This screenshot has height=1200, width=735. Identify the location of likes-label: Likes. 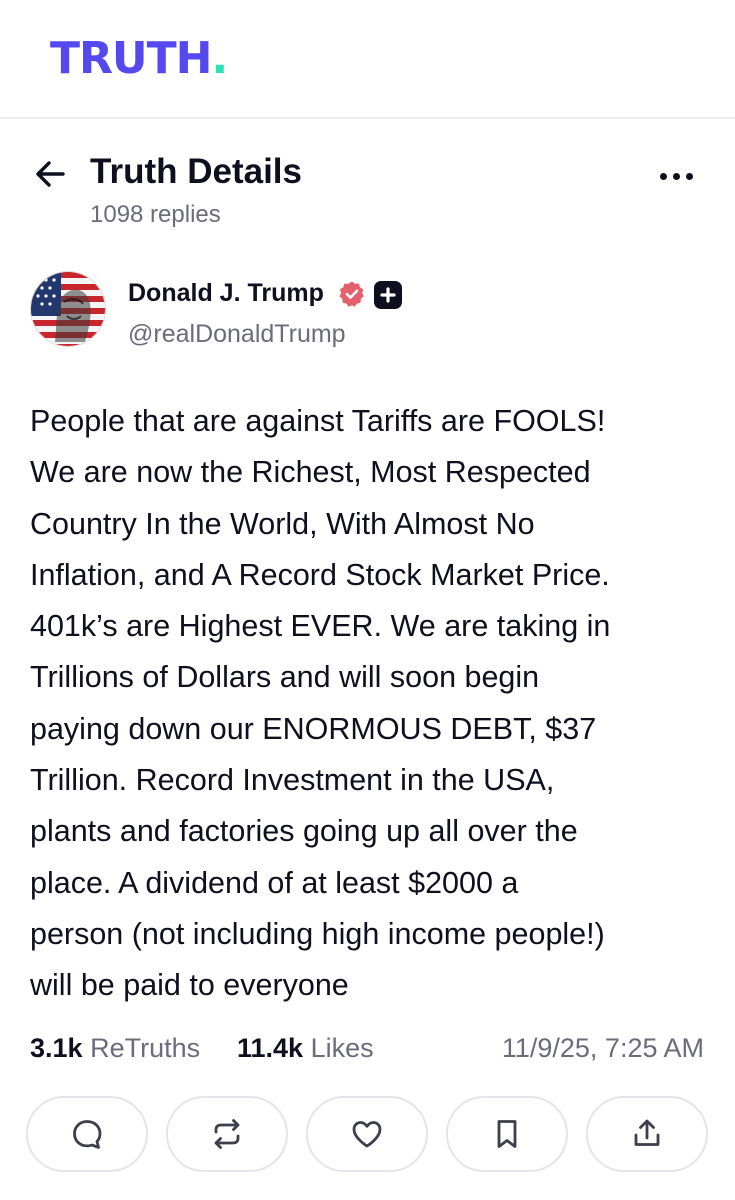
(342, 1048).